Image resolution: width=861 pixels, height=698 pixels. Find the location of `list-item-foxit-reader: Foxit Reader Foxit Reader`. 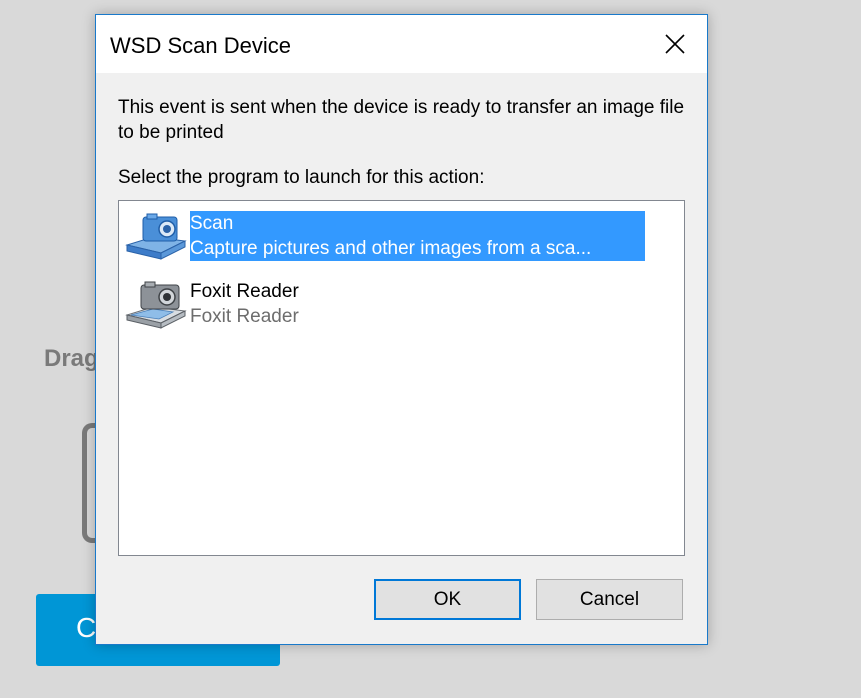

list-item-foxit-reader: Foxit Reader Foxit Reader is located at coordinates (400, 306).